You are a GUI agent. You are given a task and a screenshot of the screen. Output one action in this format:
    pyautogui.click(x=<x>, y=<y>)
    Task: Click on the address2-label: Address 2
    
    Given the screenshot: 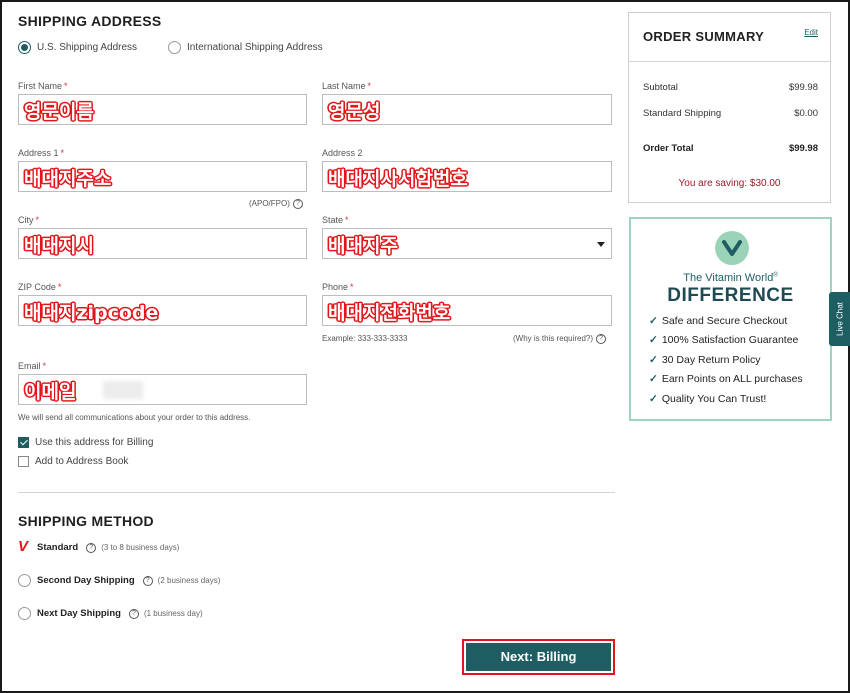 What is the action you would take?
    pyautogui.click(x=342, y=153)
    